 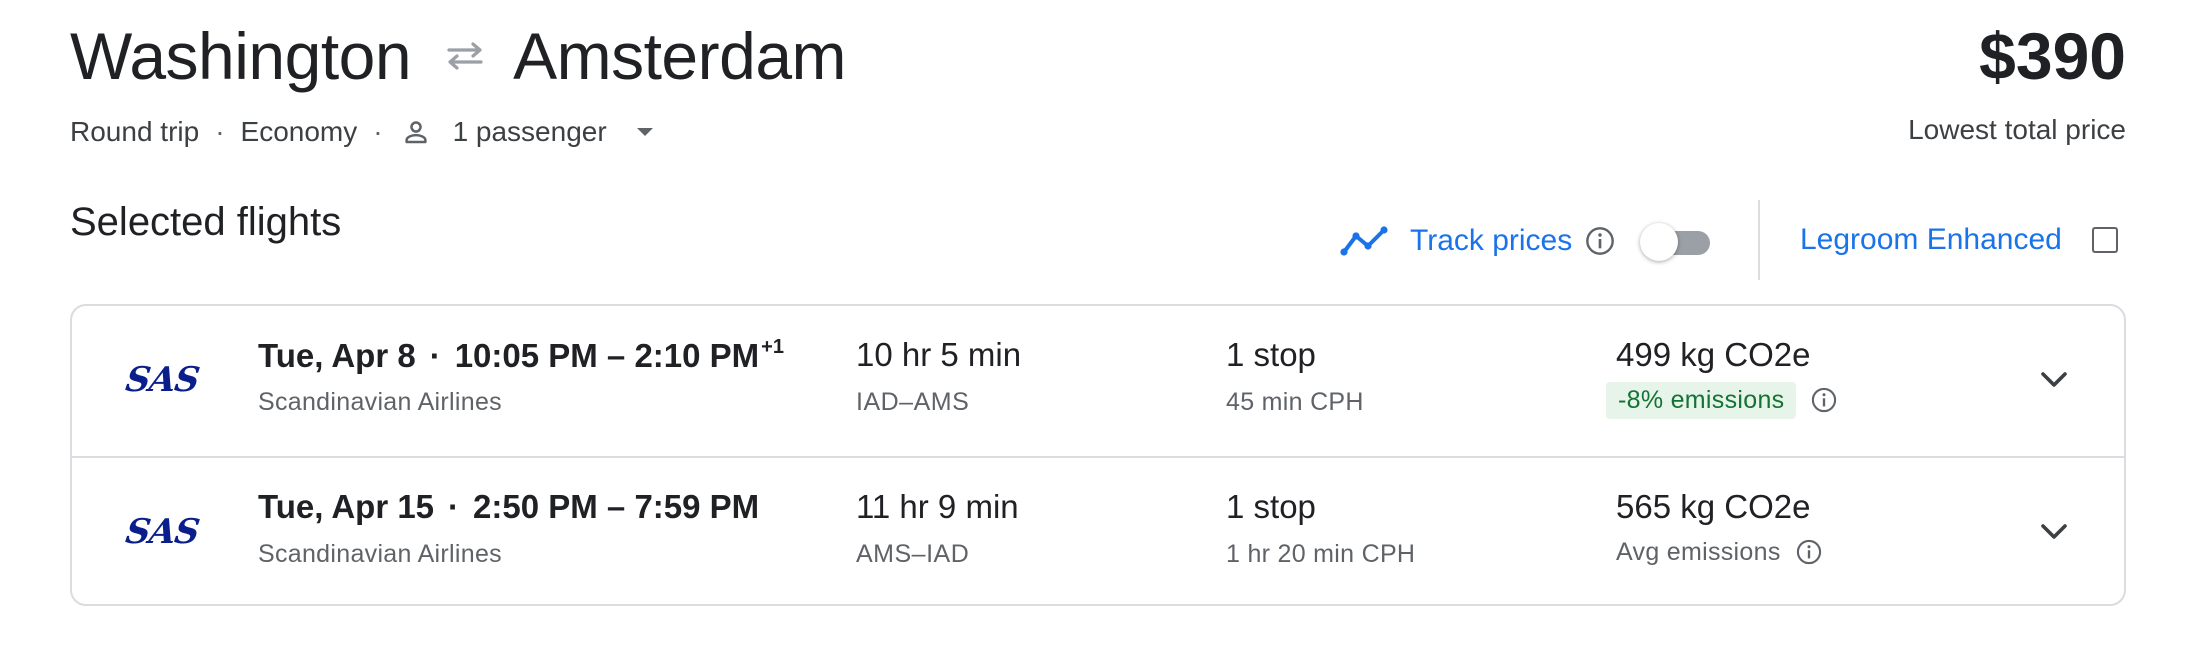 I want to click on day-offset: +1, so click(x=772, y=347).